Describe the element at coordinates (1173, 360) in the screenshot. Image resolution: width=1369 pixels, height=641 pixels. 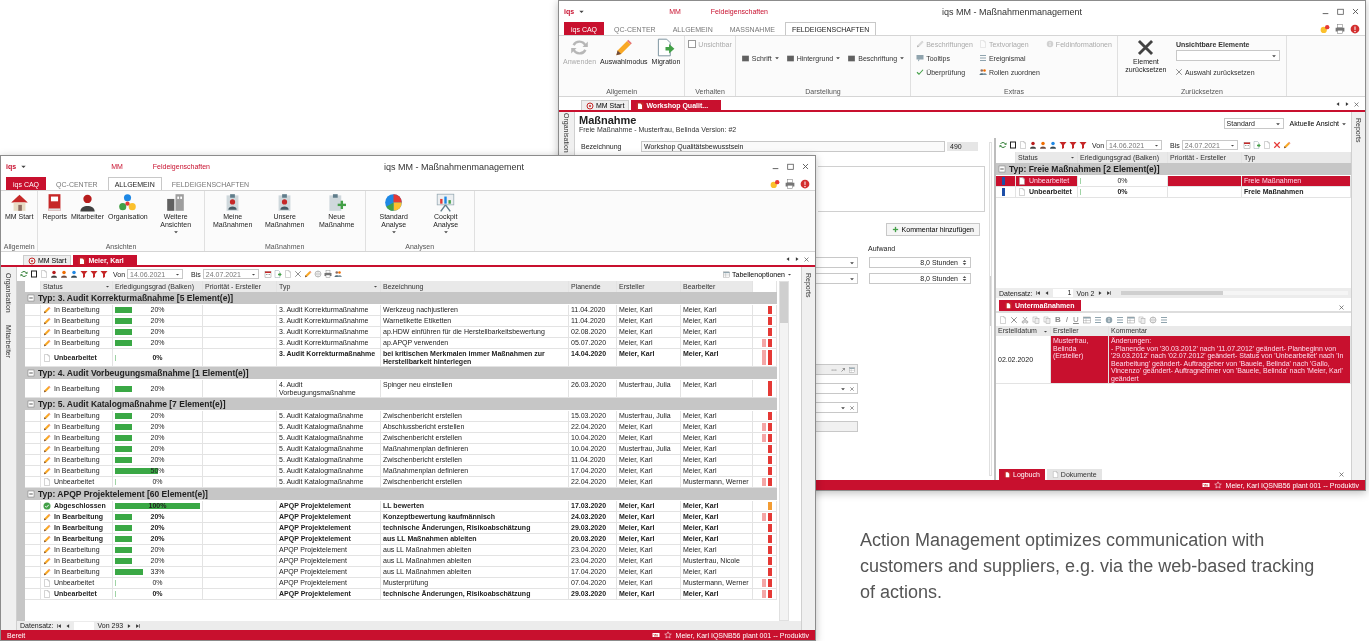
I see `table-row` at that location.